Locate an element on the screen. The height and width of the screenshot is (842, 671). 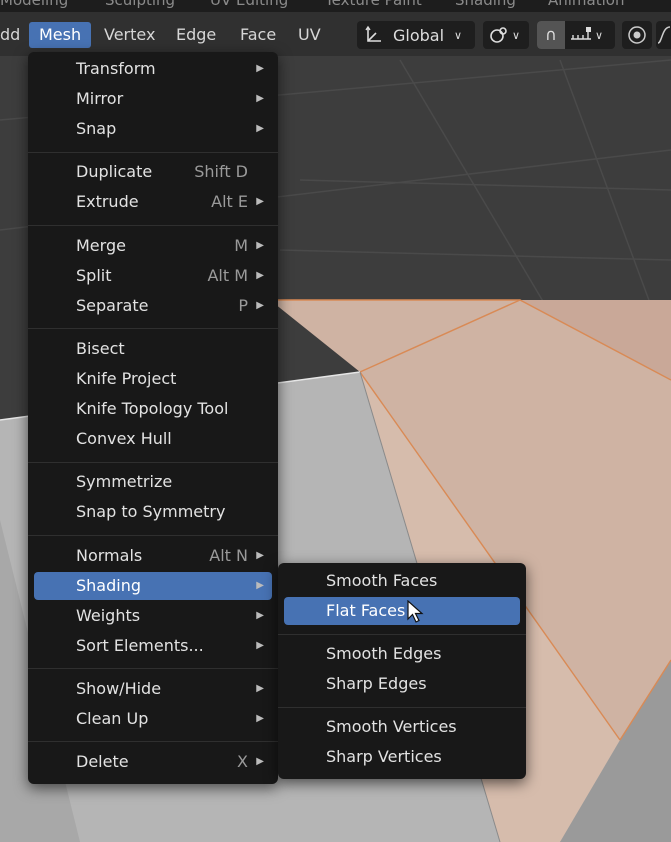
shading-submenu-item-smooth-faces: Smooth Faces is located at coordinates (402, 581).